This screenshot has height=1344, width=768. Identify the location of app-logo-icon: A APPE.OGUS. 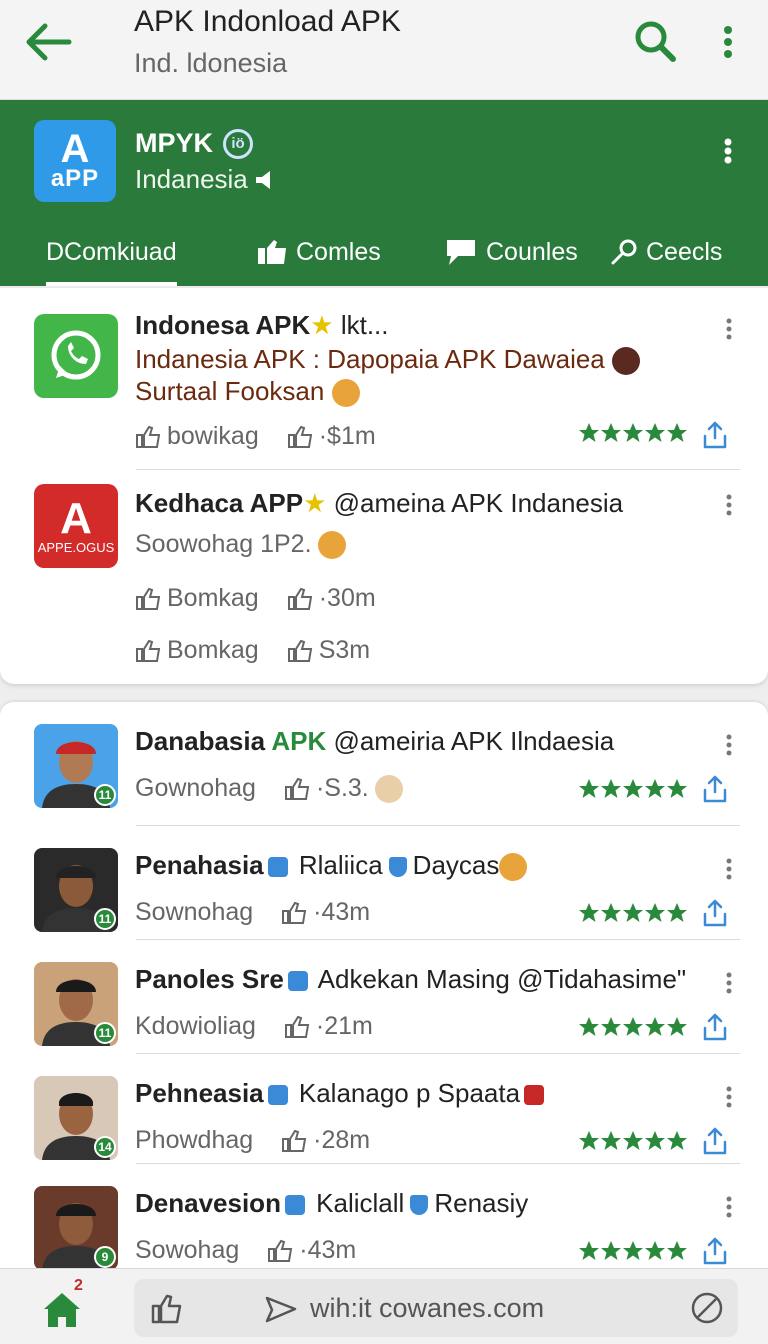
(76, 526).